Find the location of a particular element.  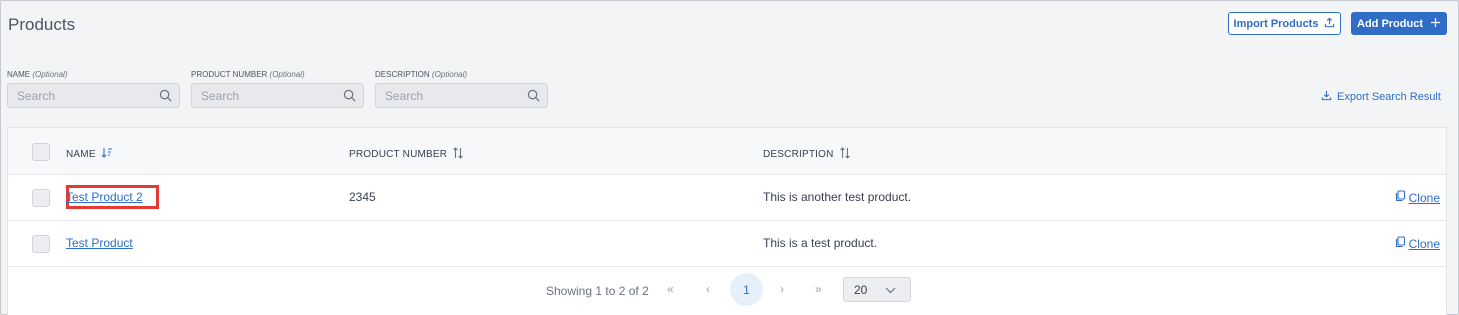

description-cell: This is another test product. is located at coordinates (837, 197).